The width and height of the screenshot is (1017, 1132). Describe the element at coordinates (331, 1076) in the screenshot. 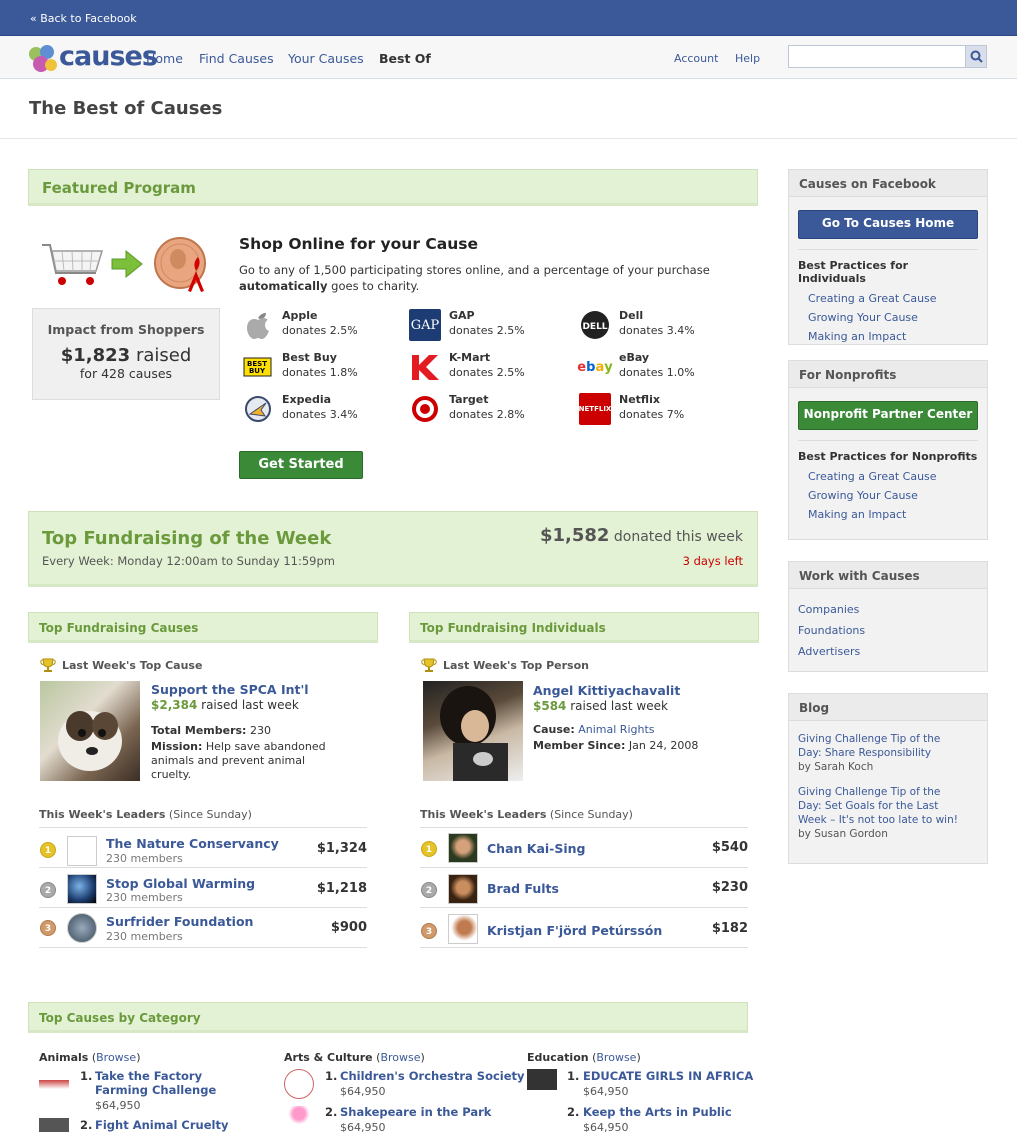

I see `rank-number: 1.` at that location.